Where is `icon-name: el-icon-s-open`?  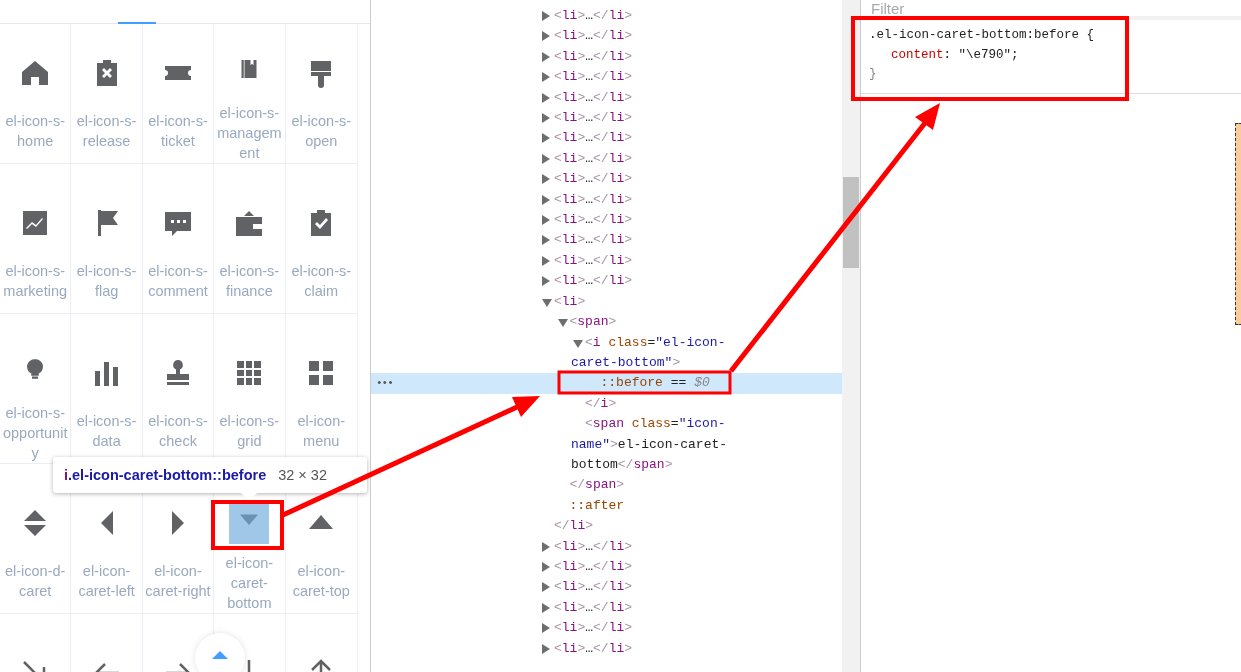 icon-name: el-icon-s-open is located at coordinates (321, 131).